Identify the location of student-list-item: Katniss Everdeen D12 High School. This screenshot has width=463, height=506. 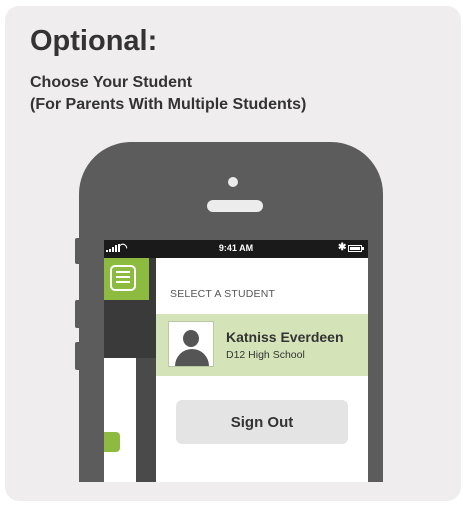
(262, 345).